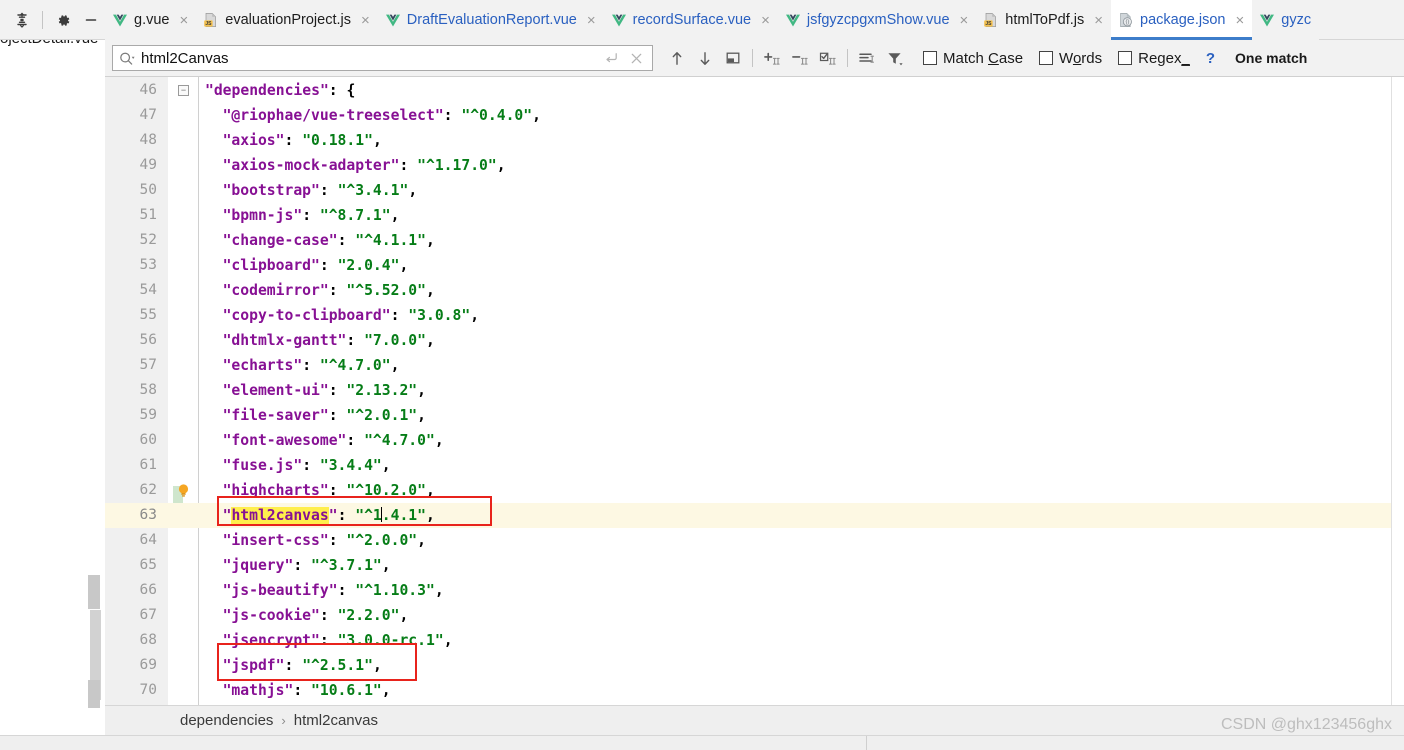 Image resolution: width=1404 pixels, height=750 pixels. I want to click on code-text: "insert-css": "^2.0.0",, so click(324, 540).